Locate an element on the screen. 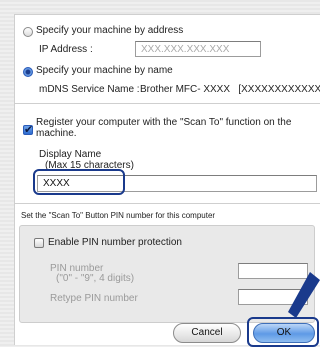  cancel-button: Cancel is located at coordinates (207, 333).